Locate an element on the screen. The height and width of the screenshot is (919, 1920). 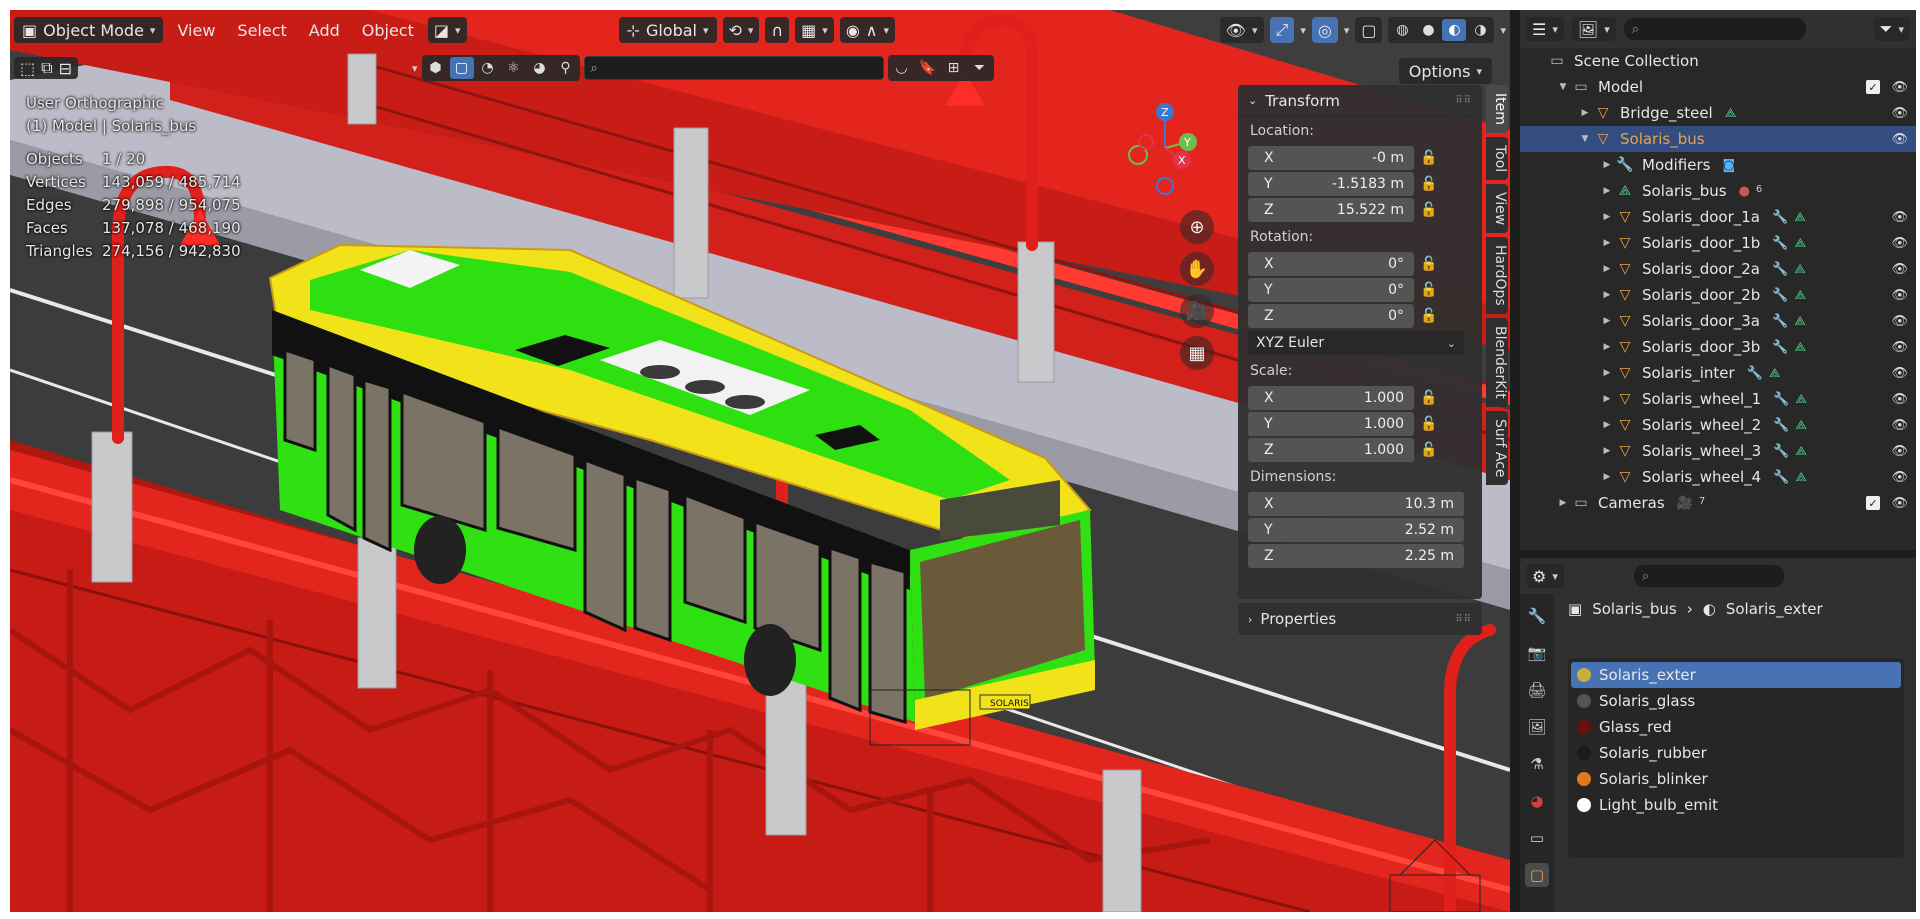
object-tab-icon: ▢ is located at coordinates (1537, 875).